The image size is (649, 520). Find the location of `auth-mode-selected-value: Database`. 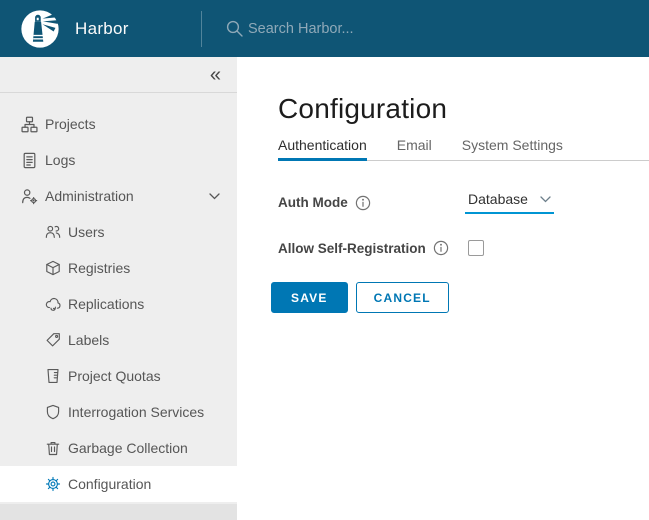

auth-mode-selected-value: Database is located at coordinates (498, 199).